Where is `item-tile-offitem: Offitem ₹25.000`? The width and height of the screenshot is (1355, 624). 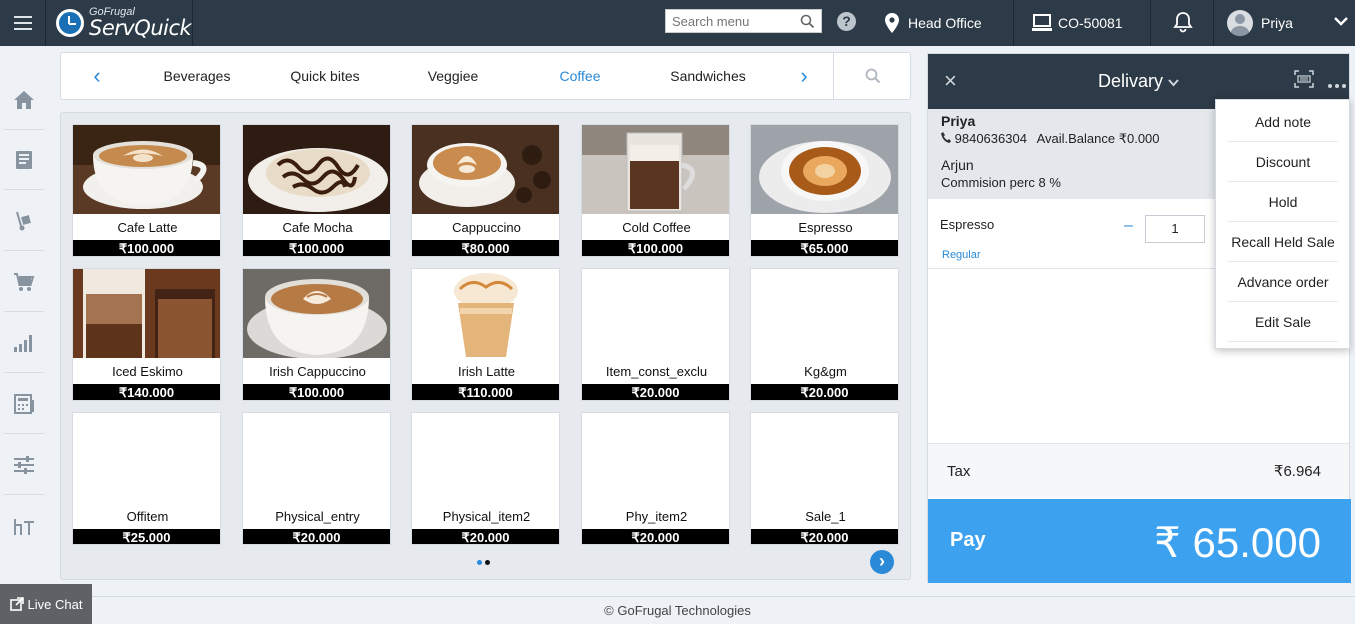
item-tile-offitem: Offitem ₹25.000 is located at coordinates (146, 478).